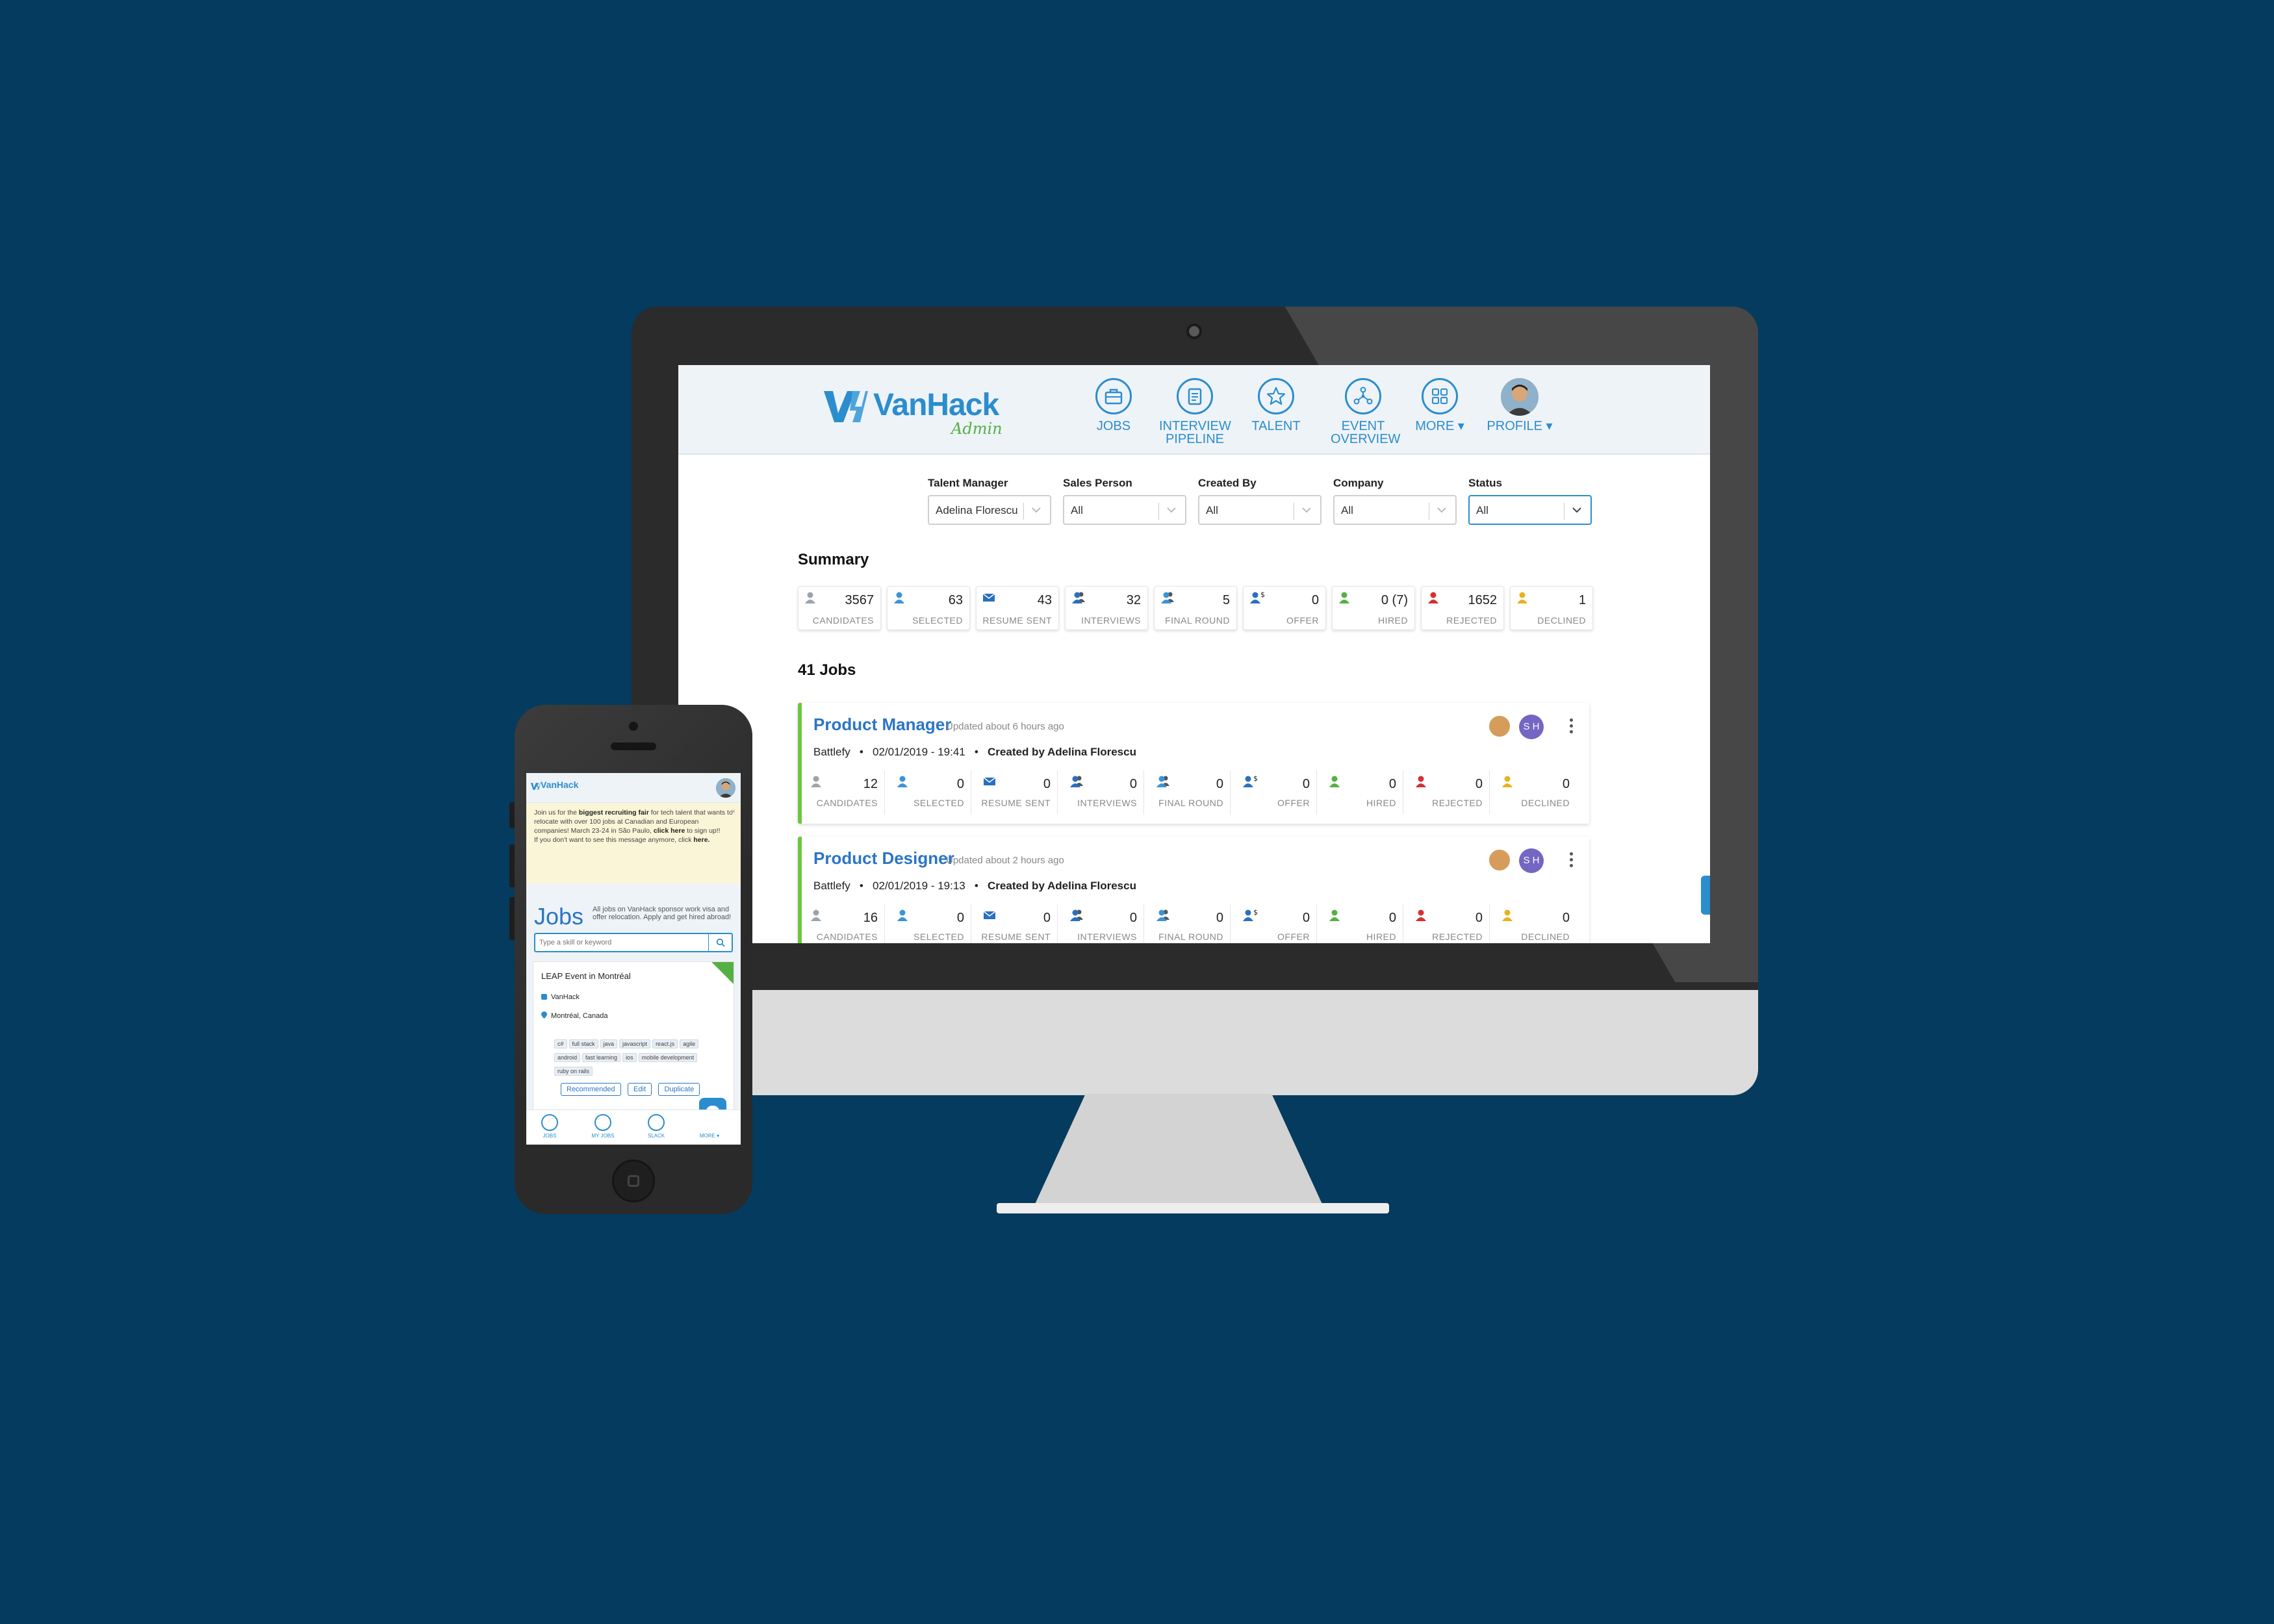 The height and width of the screenshot is (1624, 2274). What do you see at coordinates (709, 1126) in the screenshot?
I see `tab-more: MORE ▾` at bounding box center [709, 1126].